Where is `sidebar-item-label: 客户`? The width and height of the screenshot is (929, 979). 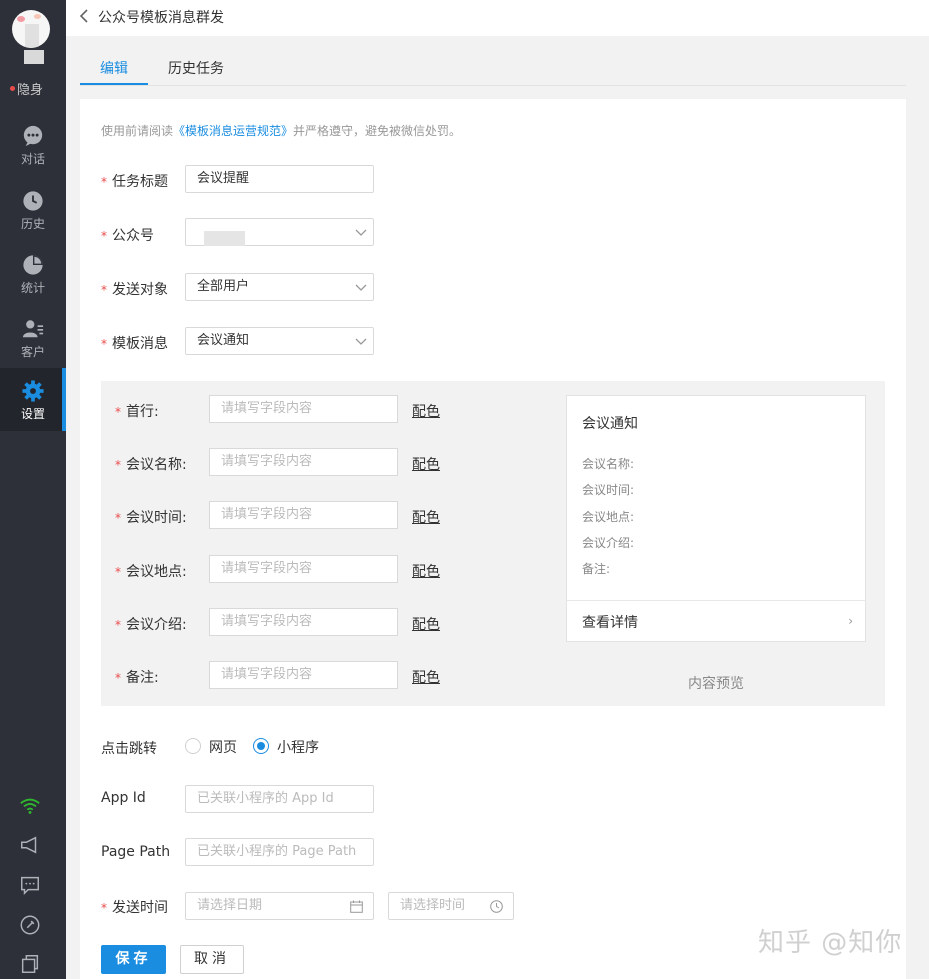
sidebar-item-label: 客户 is located at coordinates (32, 352).